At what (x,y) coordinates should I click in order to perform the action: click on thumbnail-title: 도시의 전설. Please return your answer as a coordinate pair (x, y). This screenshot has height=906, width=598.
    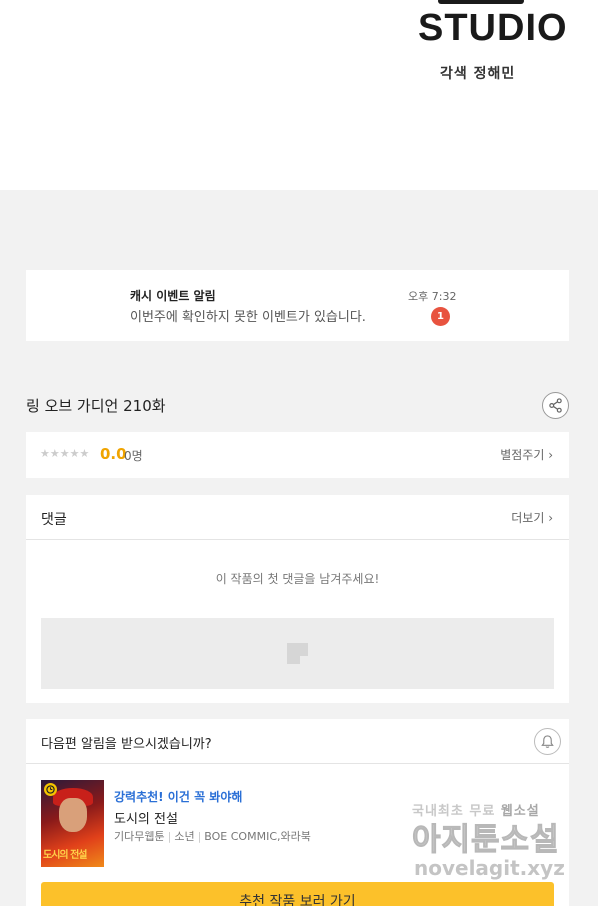
    Looking at the image, I should click on (65, 855).